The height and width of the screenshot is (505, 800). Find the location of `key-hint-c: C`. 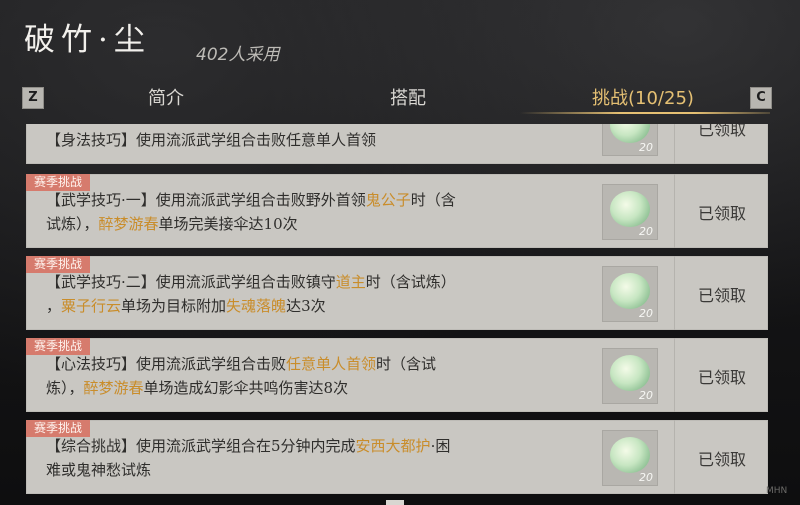

key-hint-c: C is located at coordinates (761, 98).